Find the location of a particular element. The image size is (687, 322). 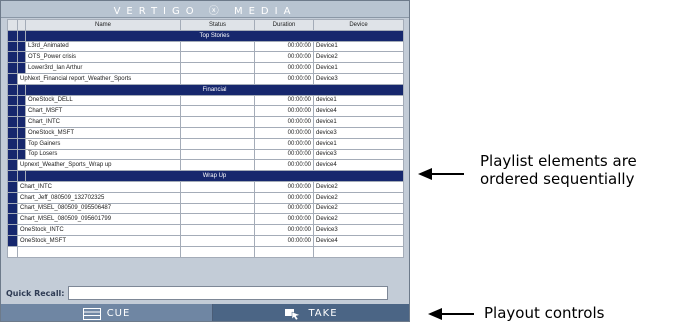

cell-name: Lower3rd_Ian Arthur is located at coordinates (103, 68).